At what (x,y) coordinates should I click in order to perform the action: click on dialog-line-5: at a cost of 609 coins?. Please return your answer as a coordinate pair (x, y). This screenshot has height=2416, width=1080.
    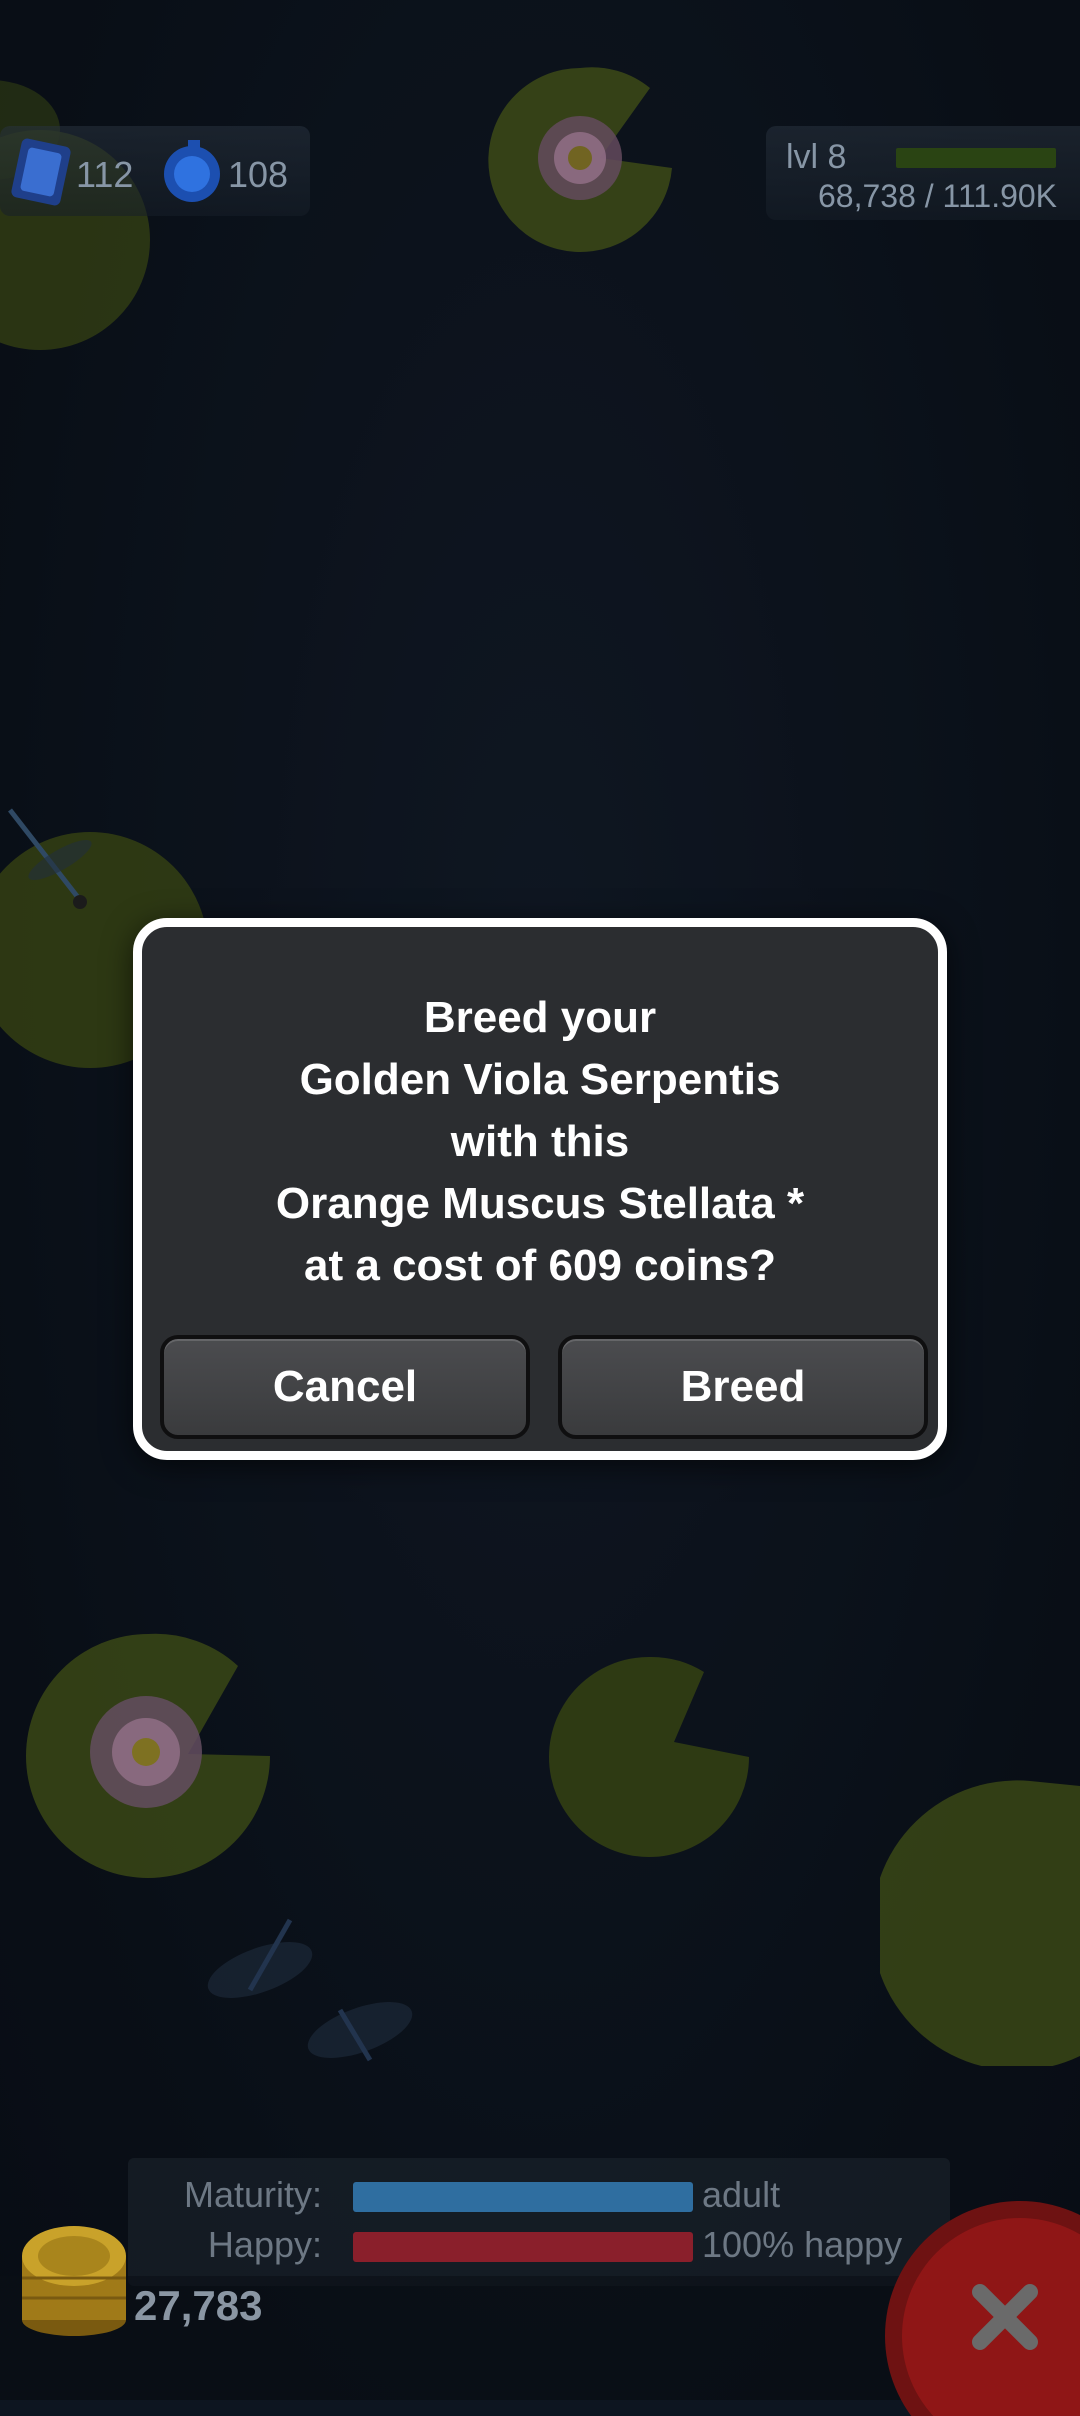
    Looking at the image, I should click on (540, 1265).